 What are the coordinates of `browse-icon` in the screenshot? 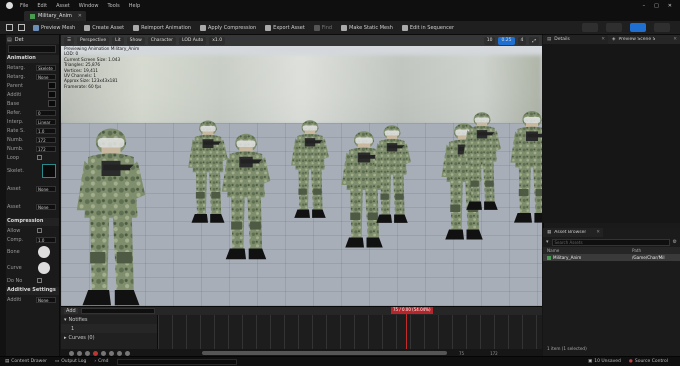 It's located at (21, 27).